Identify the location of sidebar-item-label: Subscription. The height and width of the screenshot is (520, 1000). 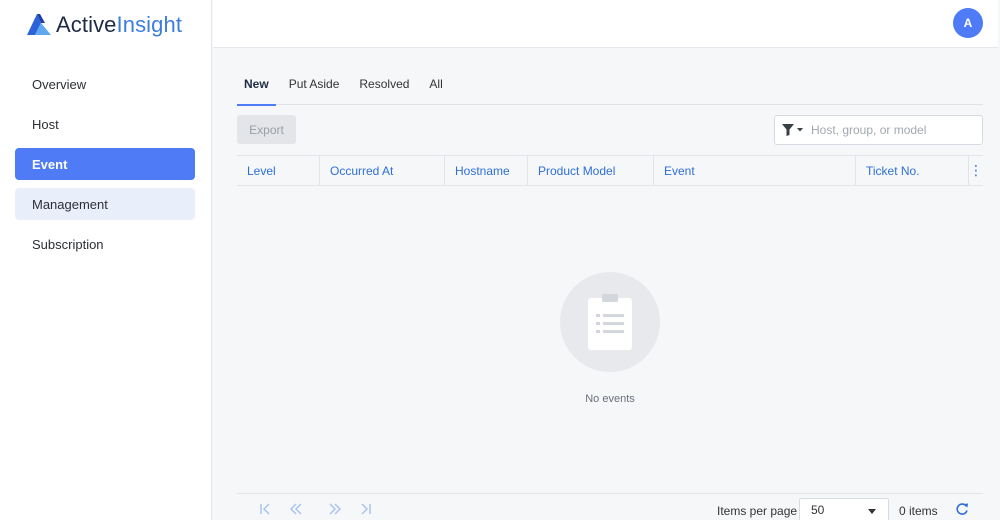
(68, 244).